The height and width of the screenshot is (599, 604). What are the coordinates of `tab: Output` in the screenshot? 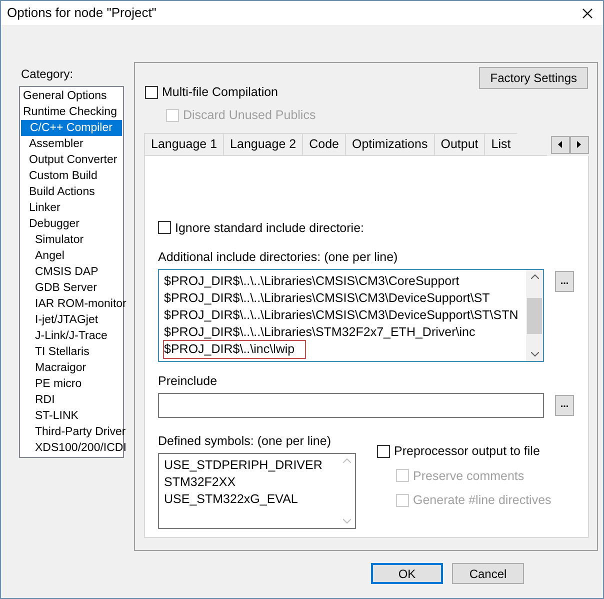 It's located at (459, 143).